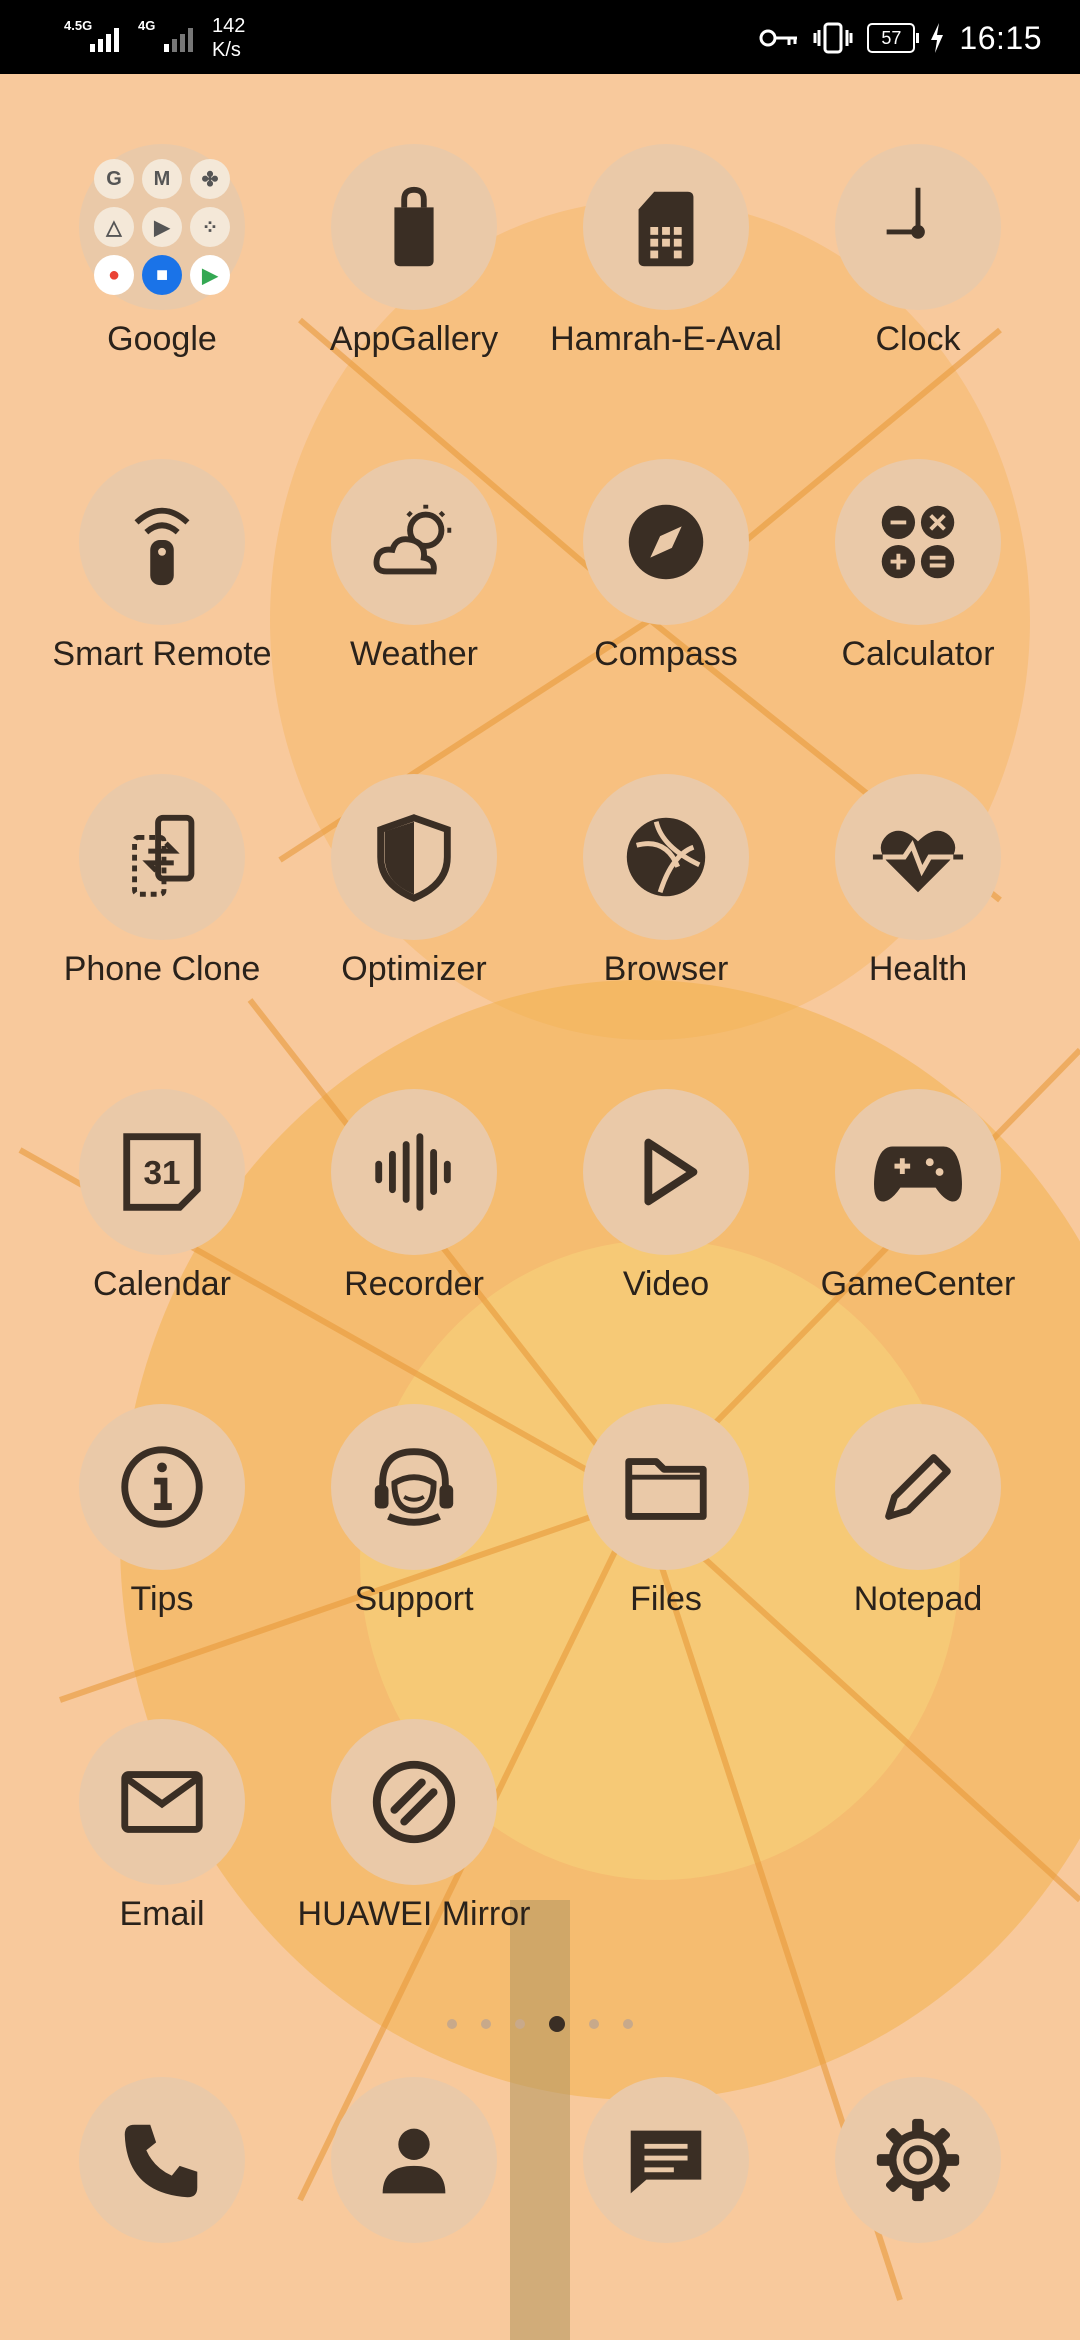 This screenshot has width=1080, height=2340. I want to click on network-type-1: 4.5G, so click(78, 25).